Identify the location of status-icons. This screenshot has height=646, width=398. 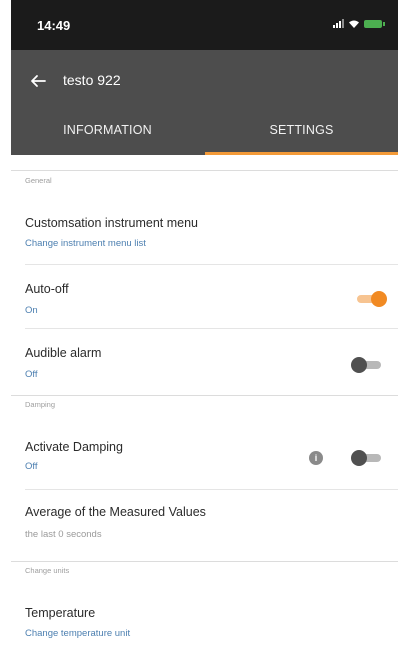
(359, 23).